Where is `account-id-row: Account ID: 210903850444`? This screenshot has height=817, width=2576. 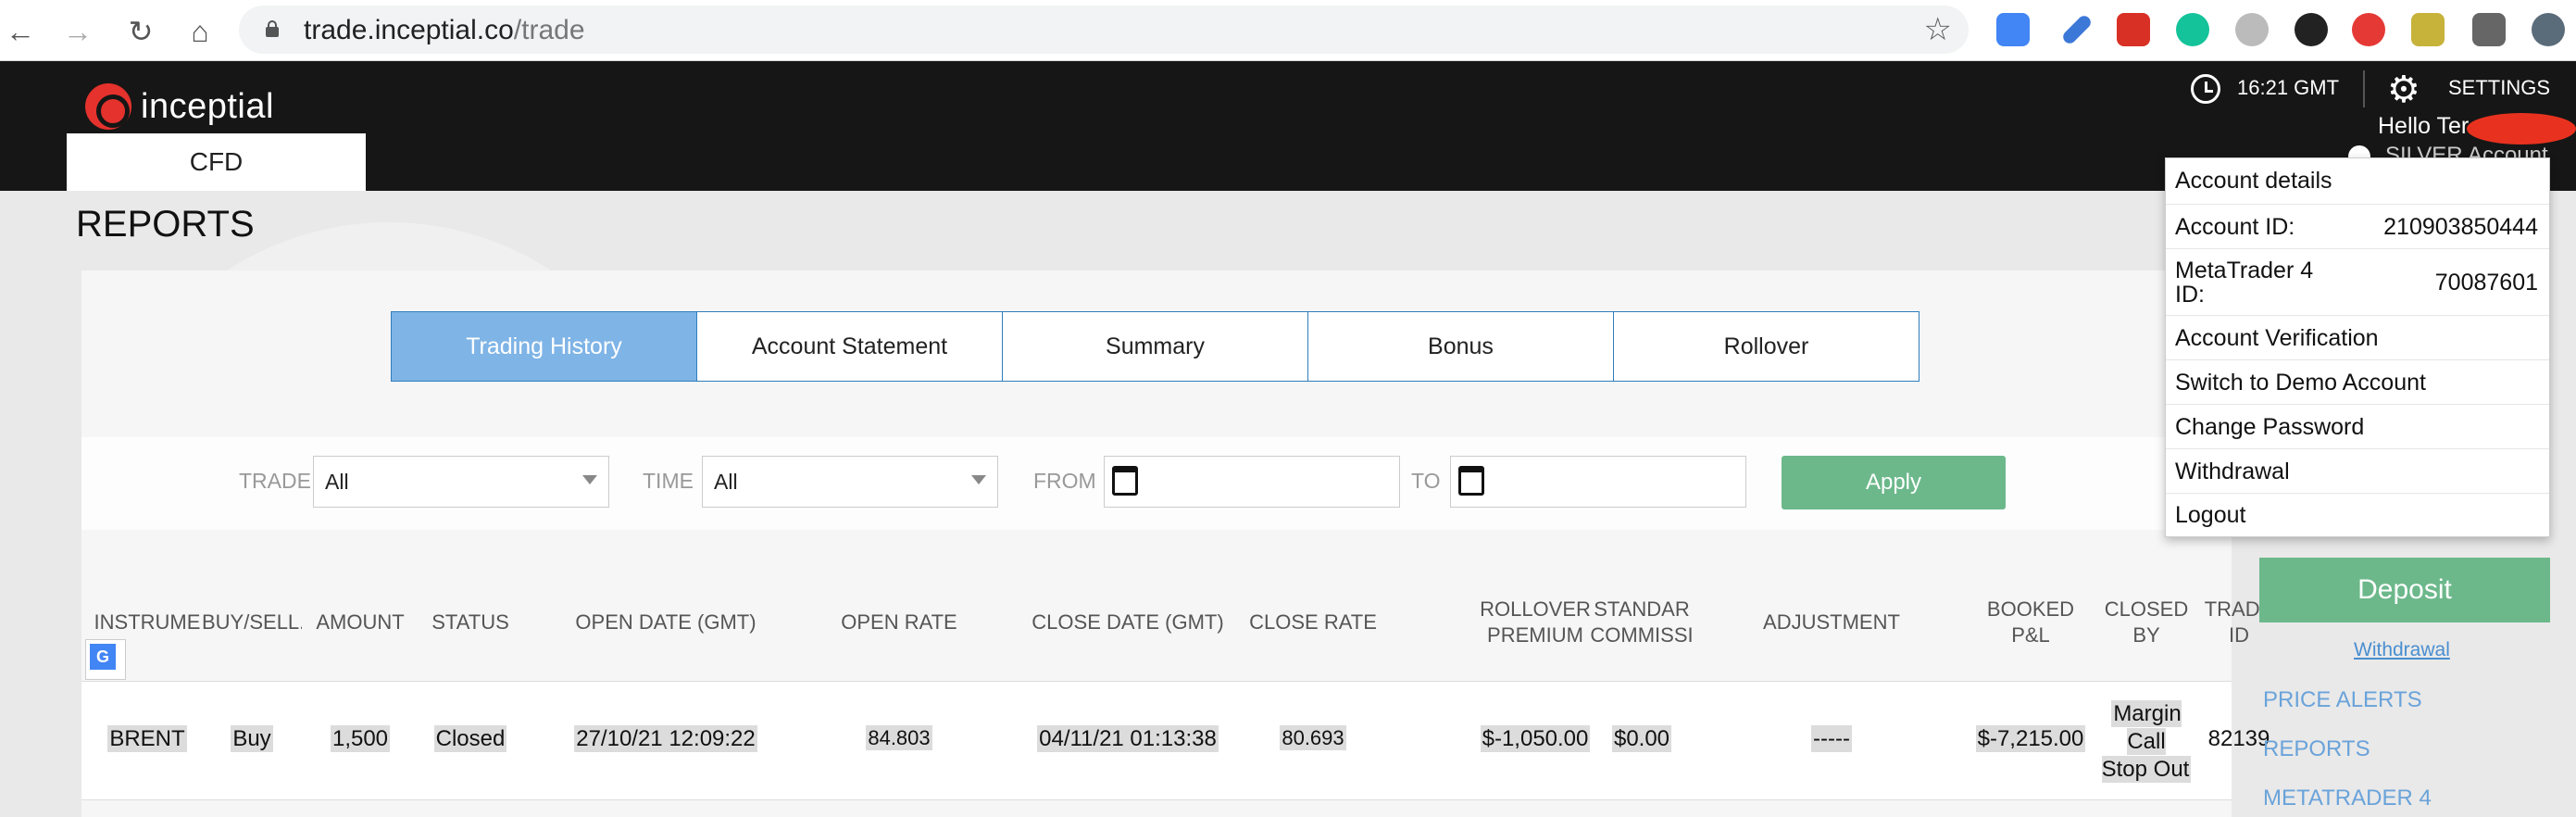
account-id-row: Account ID: 210903850444 is located at coordinates (2357, 227).